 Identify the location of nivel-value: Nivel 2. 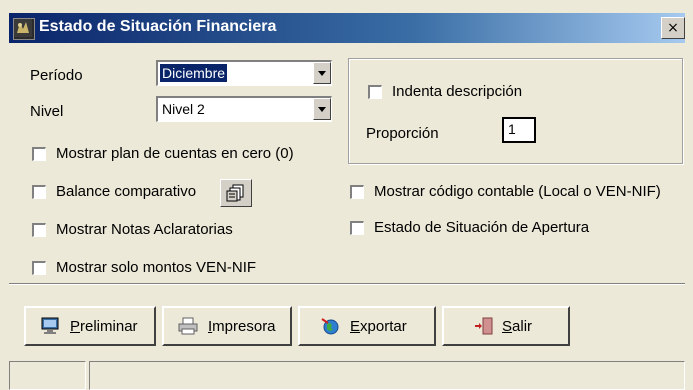
(183, 109).